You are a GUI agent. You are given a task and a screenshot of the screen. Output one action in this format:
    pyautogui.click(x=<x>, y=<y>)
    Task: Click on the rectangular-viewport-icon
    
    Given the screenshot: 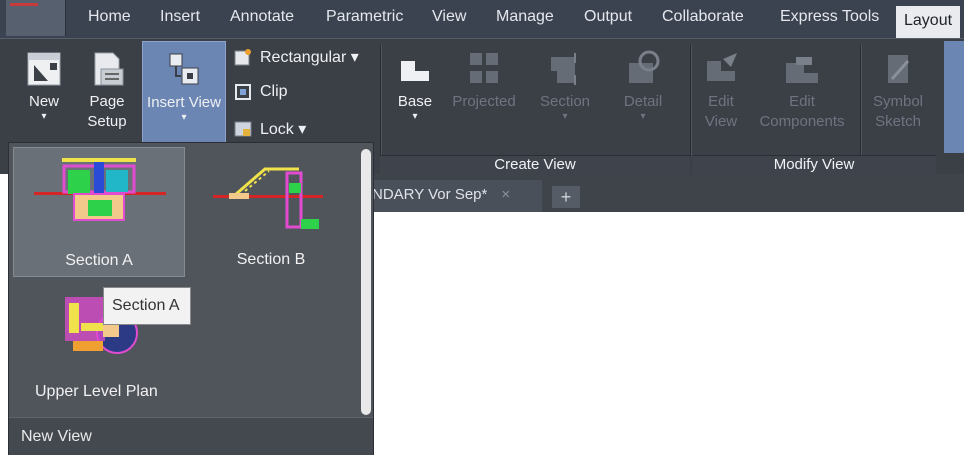 What is the action you would take?
    pyautogui.click(x=243, y=57)
    